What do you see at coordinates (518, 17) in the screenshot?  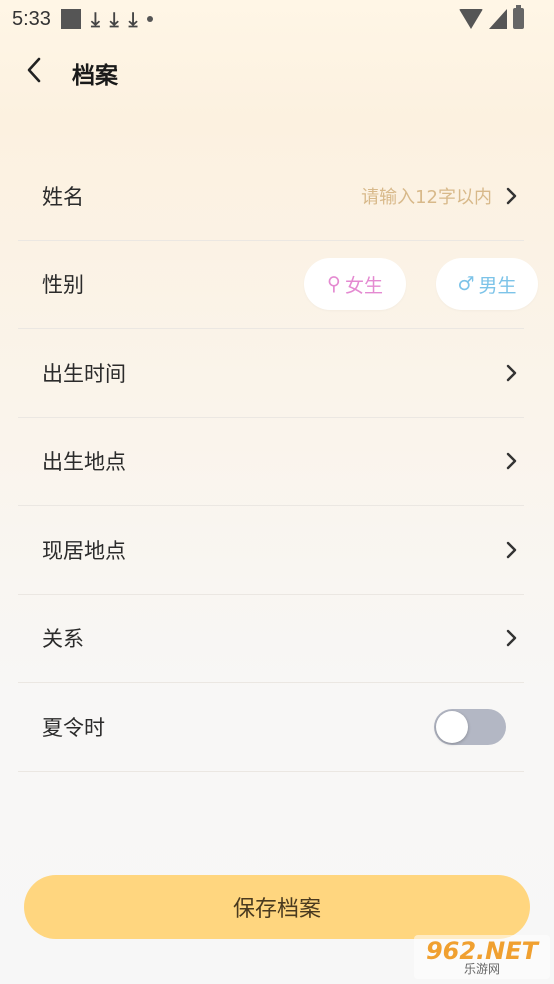 I see `battery-icon` at bounding box center [518, 17].